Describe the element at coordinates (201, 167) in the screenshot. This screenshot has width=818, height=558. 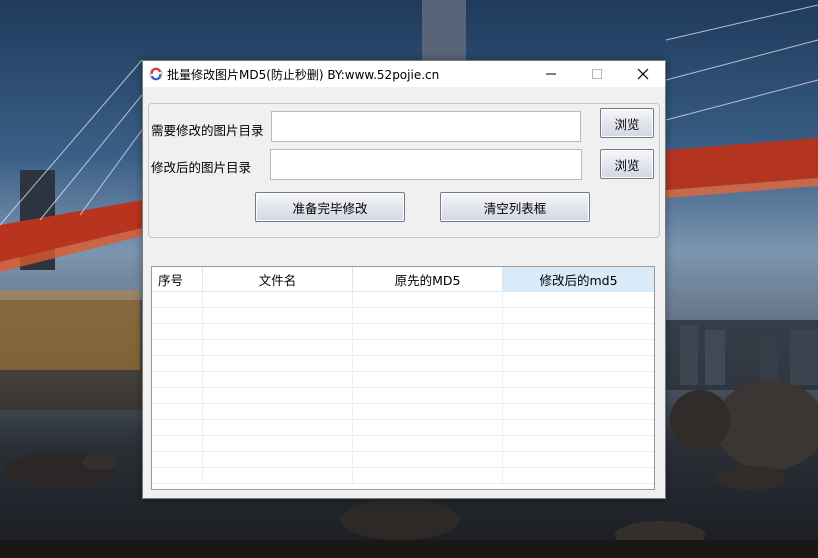
I see `target-dir-label: 修改后的图片目录` at that location.